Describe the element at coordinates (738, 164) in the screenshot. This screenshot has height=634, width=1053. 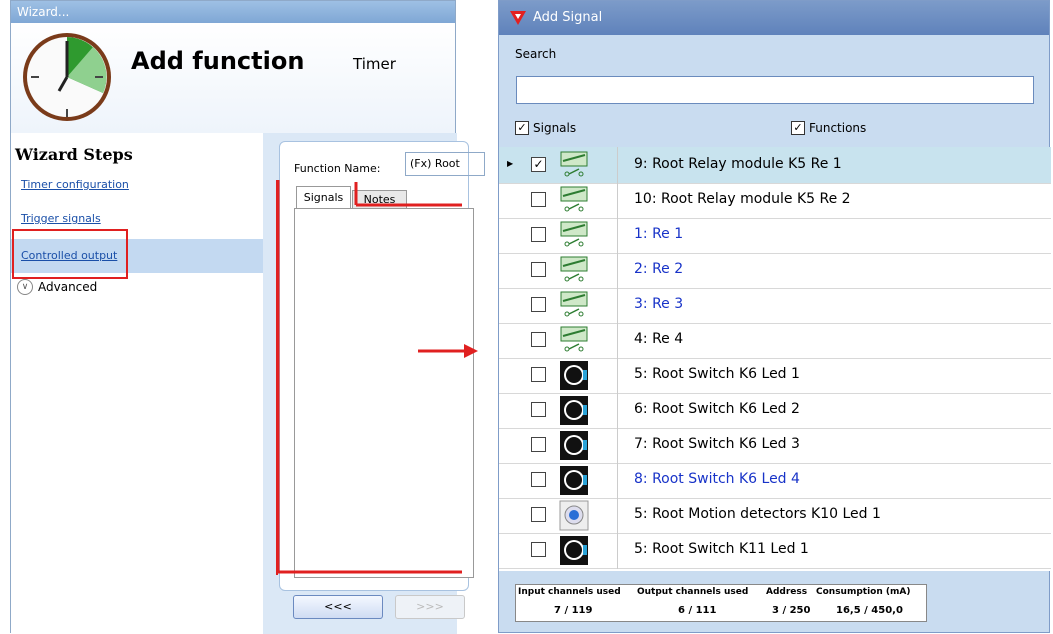
I see `signal-label: 9: Root Relay module K5 Re 1` at that location.